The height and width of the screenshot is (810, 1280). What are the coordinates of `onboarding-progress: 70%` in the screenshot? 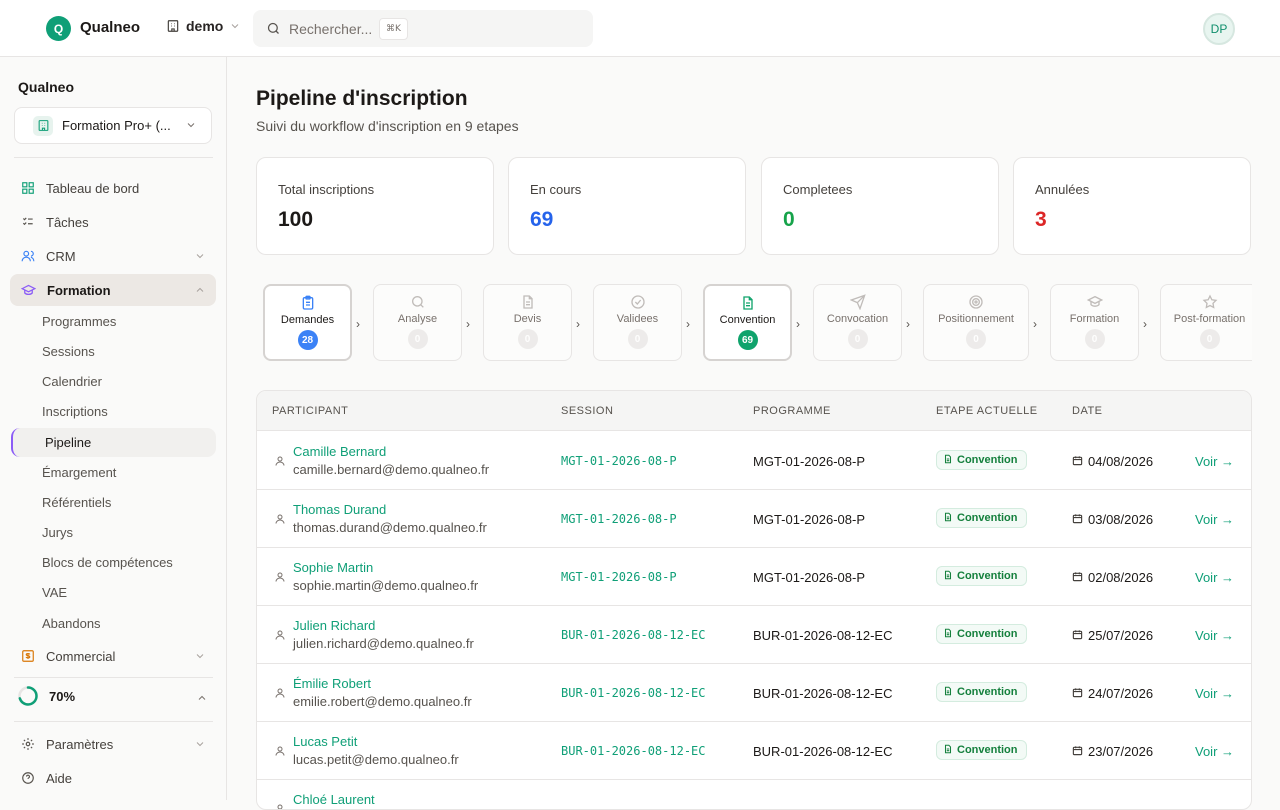 It's located at (46, 696).